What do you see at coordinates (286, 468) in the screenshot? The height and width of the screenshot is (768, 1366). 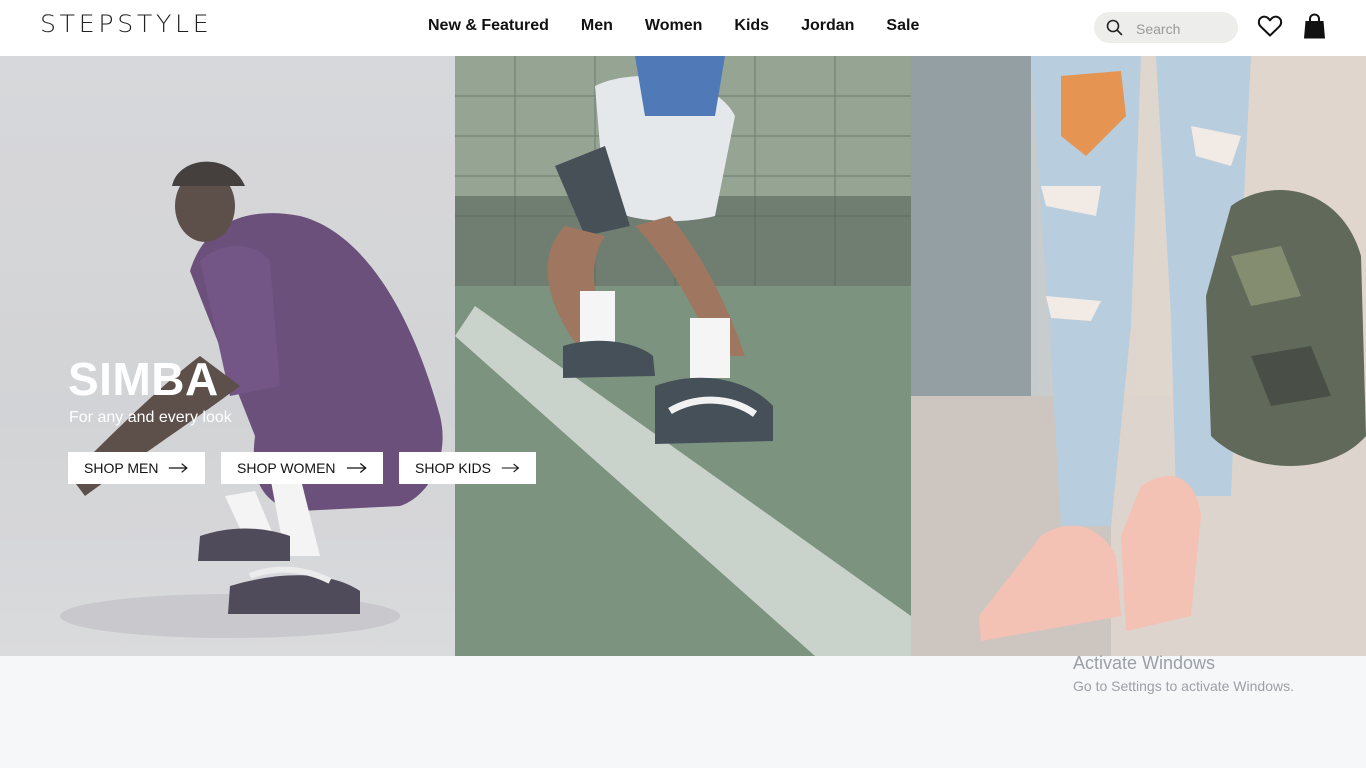 I see `shop-women-label: SHOP WOMEN` at bounding box center [286, 468].